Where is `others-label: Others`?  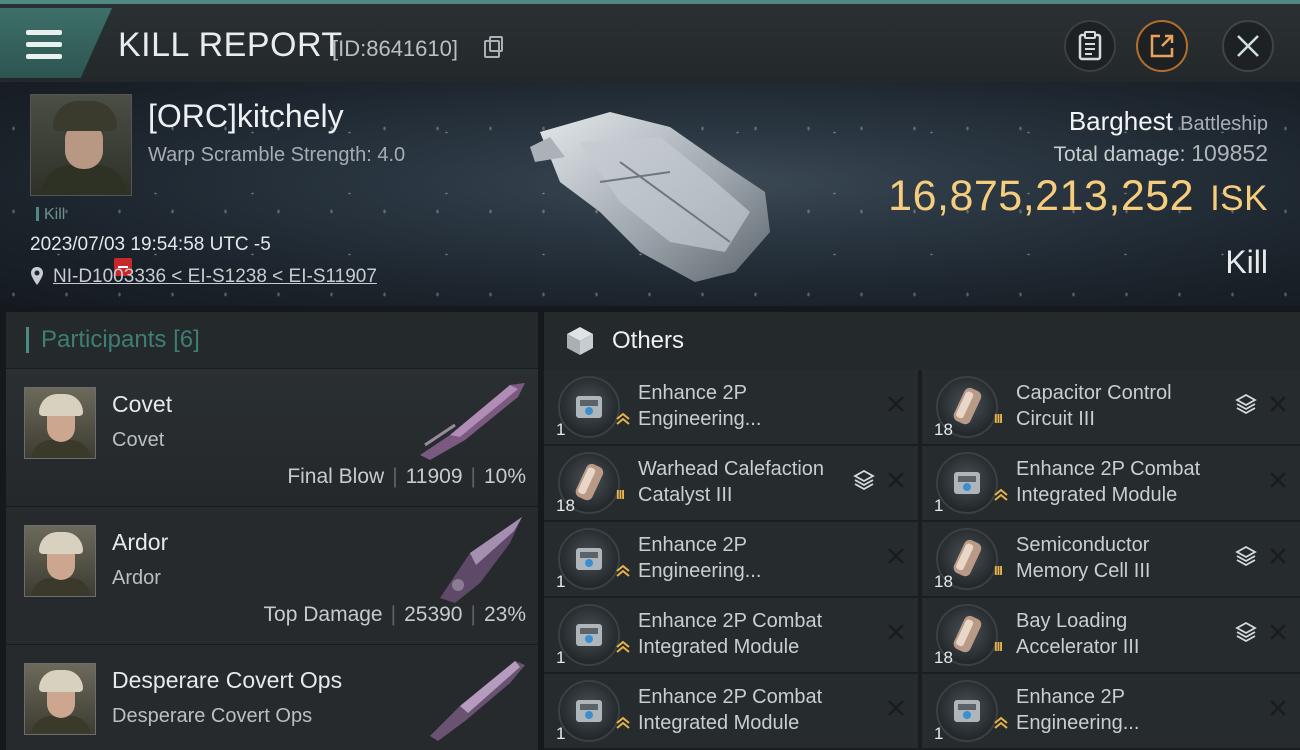 others-label: Others is located at coordinates (648, 340).